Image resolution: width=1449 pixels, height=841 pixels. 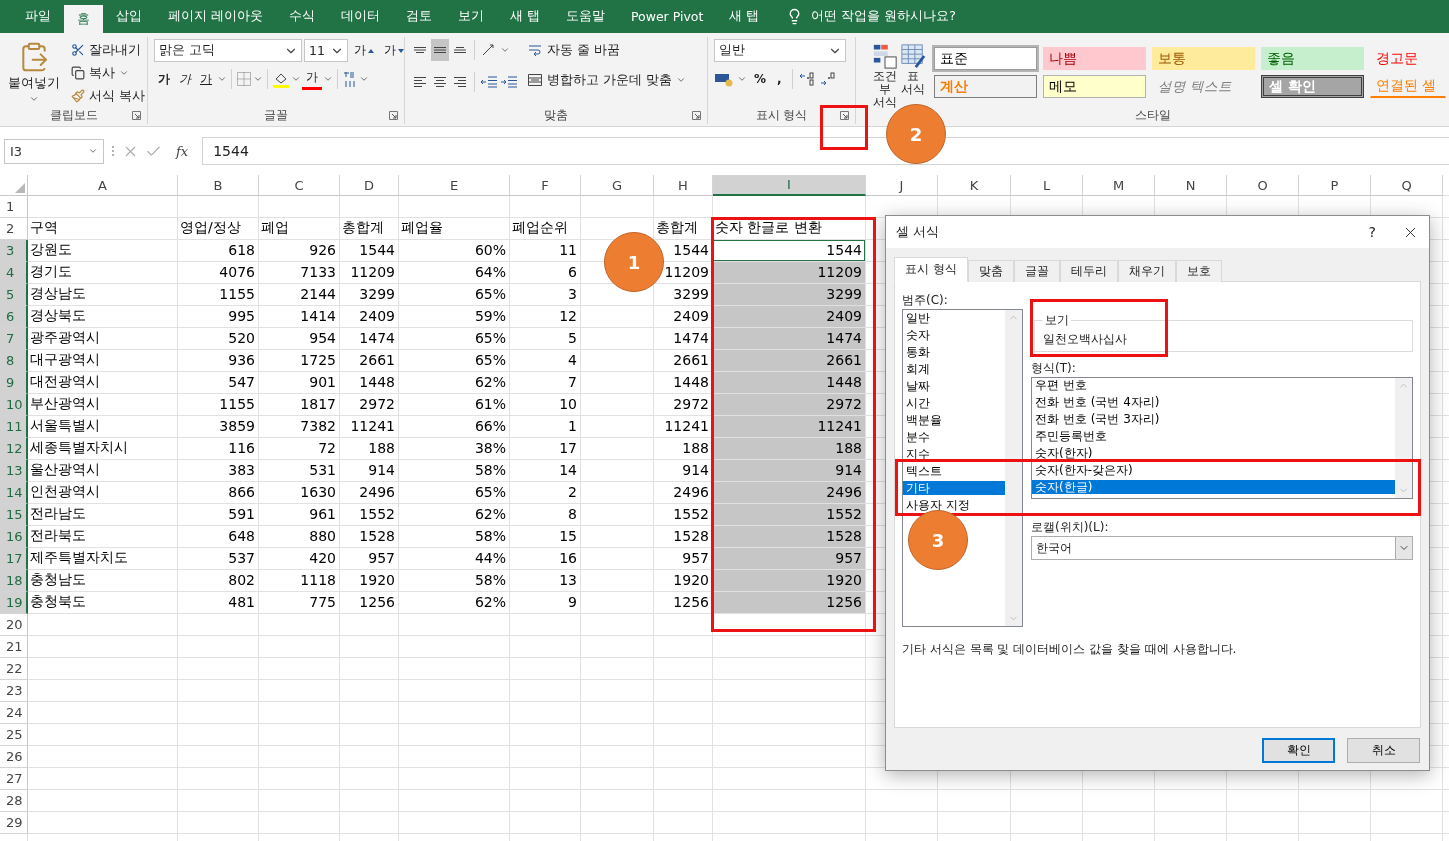 What do you see at coordinates (1335, 185) in the screenshot?
I see `column-header: P` at bounding box center [1335, 185].